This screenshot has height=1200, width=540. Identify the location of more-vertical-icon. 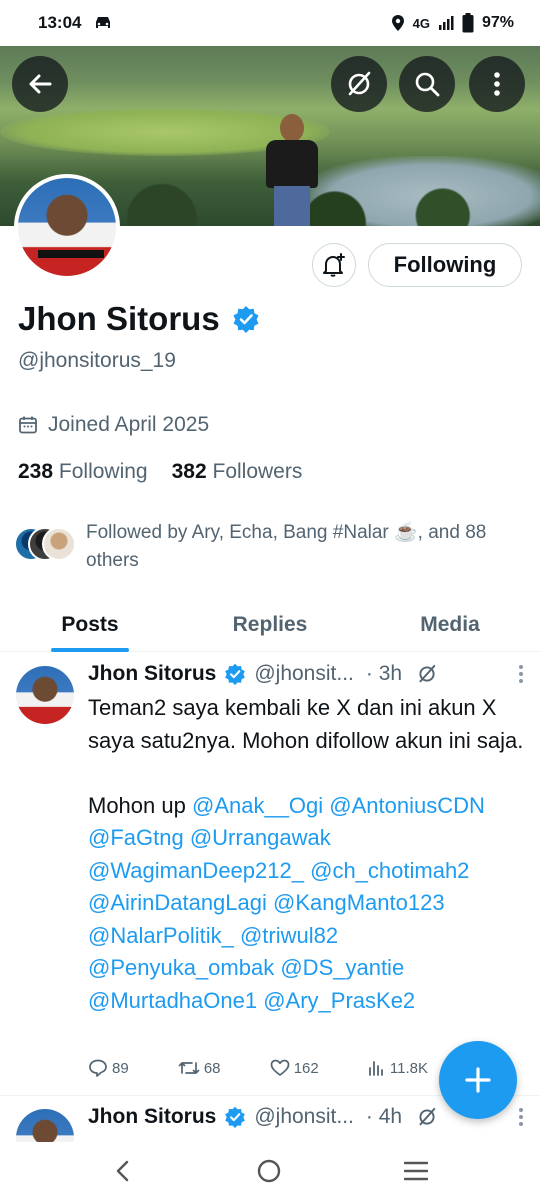
(497, 84).